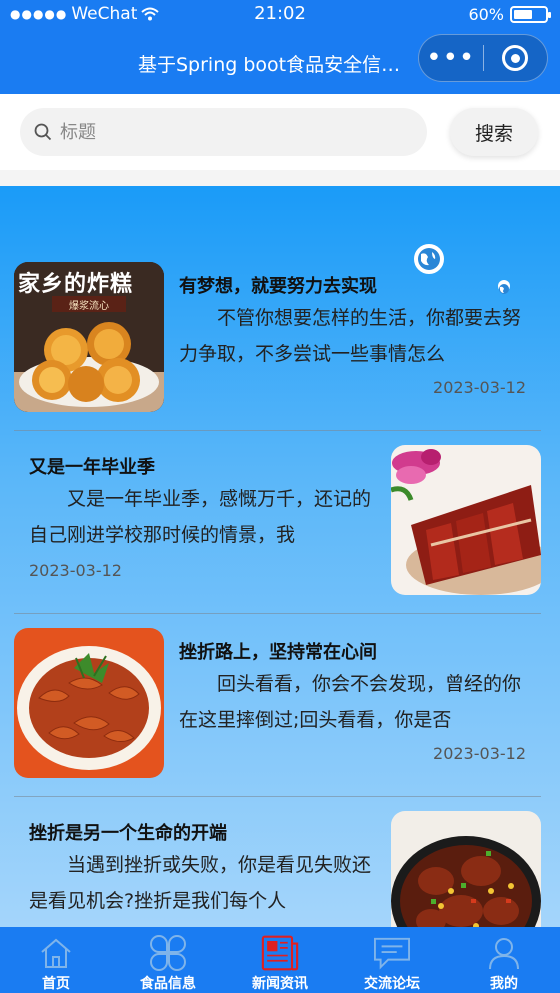 This screenshot has height=993, width=560. I want to click on tab-news: 新闻资讯, so click(280, 960).